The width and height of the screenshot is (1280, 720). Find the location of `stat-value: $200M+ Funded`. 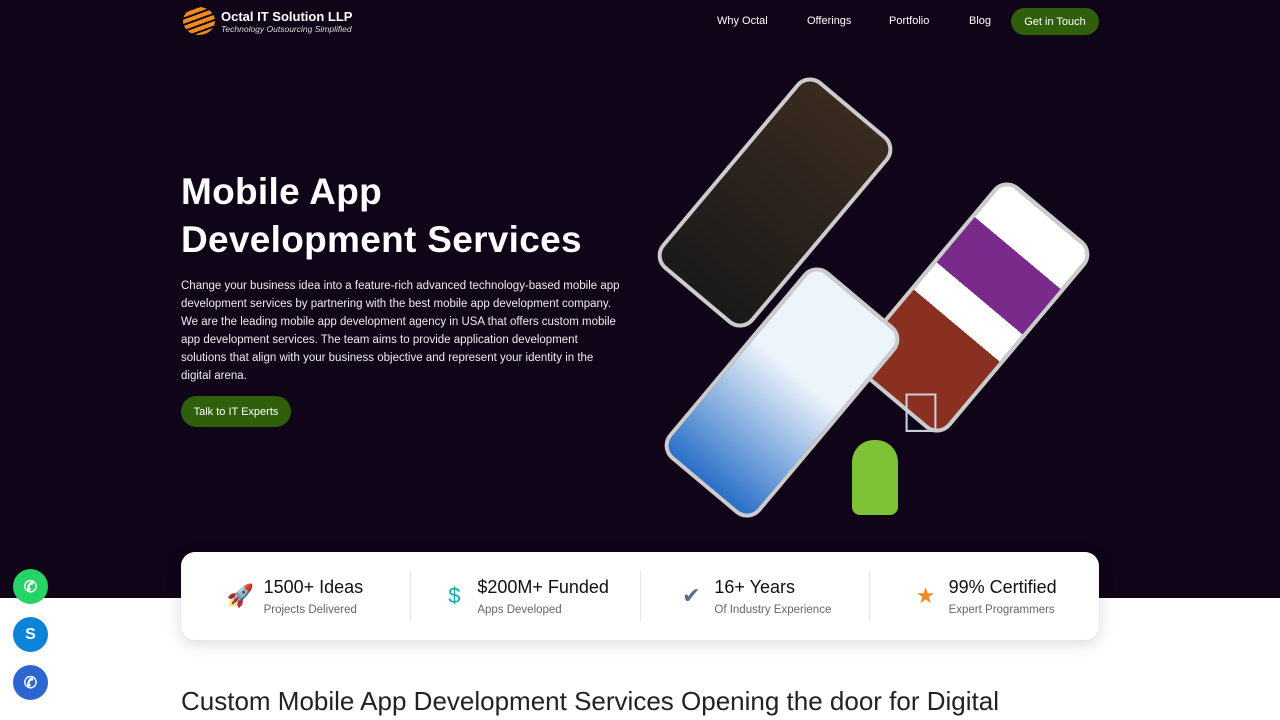

stat-value: $200M+ Funded is located at coordinates (543, 586).